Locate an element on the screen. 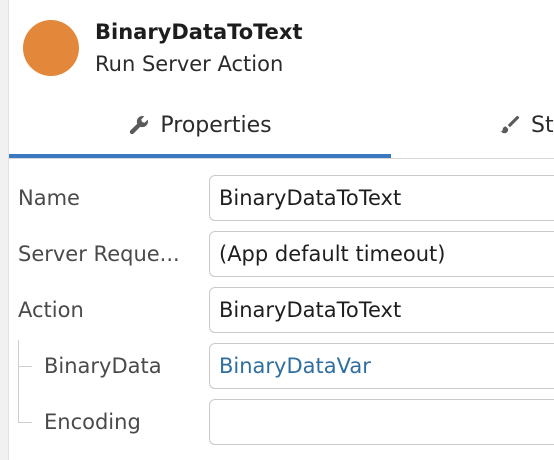 This screenshot has height=460, width=554. action-avatar-icon is located at coordinates (51, 48).